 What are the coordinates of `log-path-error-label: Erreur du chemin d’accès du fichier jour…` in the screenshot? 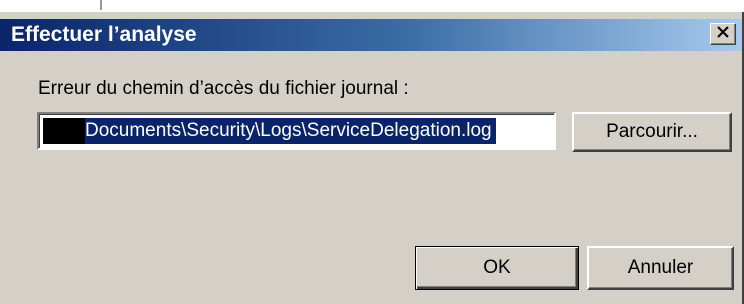 It's located at (223, 88).